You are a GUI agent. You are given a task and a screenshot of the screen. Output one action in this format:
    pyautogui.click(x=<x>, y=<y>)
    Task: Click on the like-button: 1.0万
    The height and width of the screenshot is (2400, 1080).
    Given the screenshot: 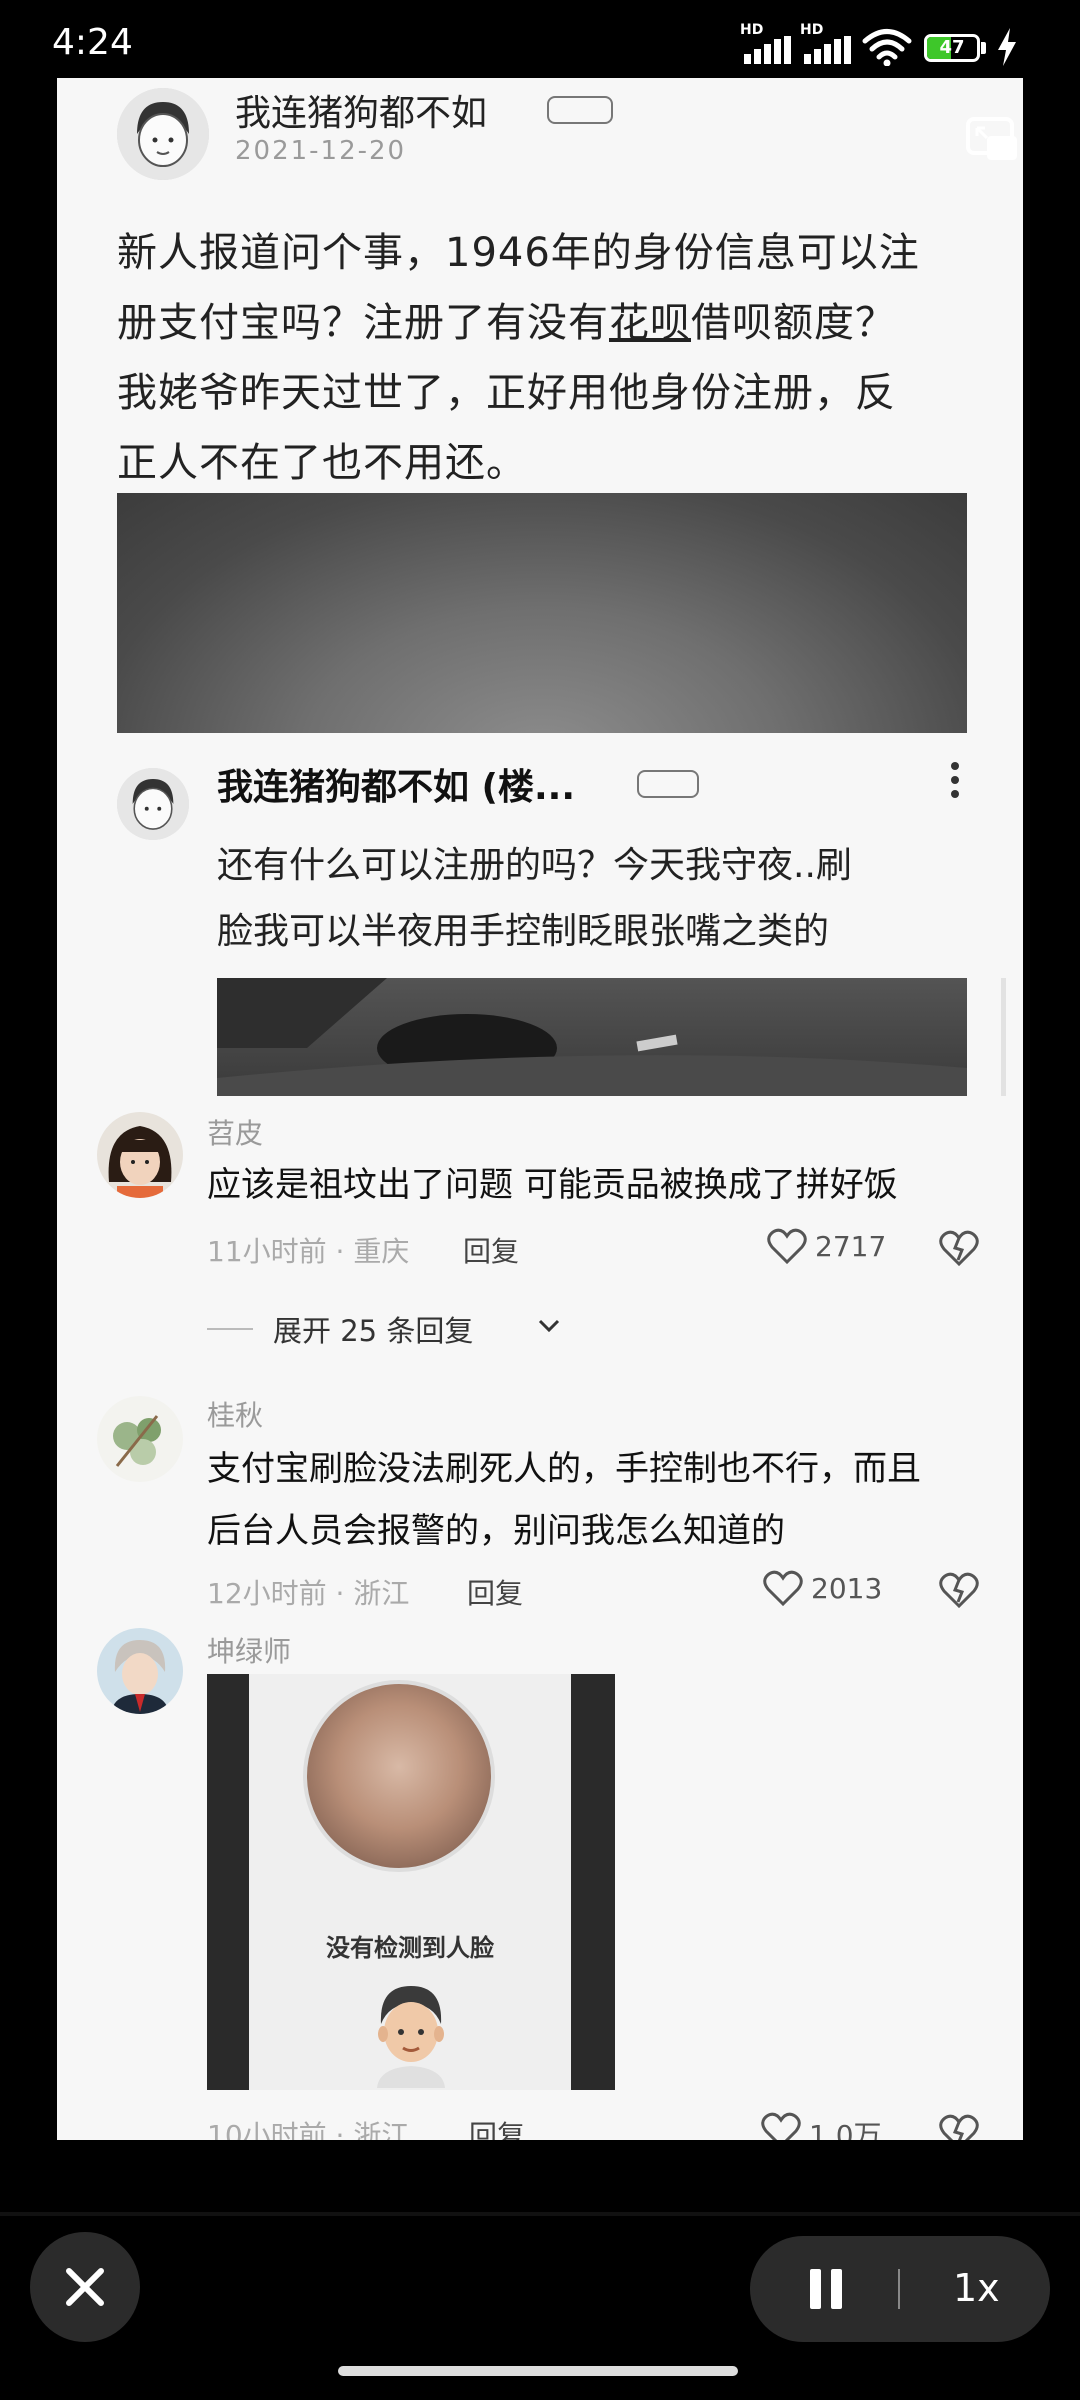 What is the action you would take?
    pyautogui.click(x=831, y=2126)
    